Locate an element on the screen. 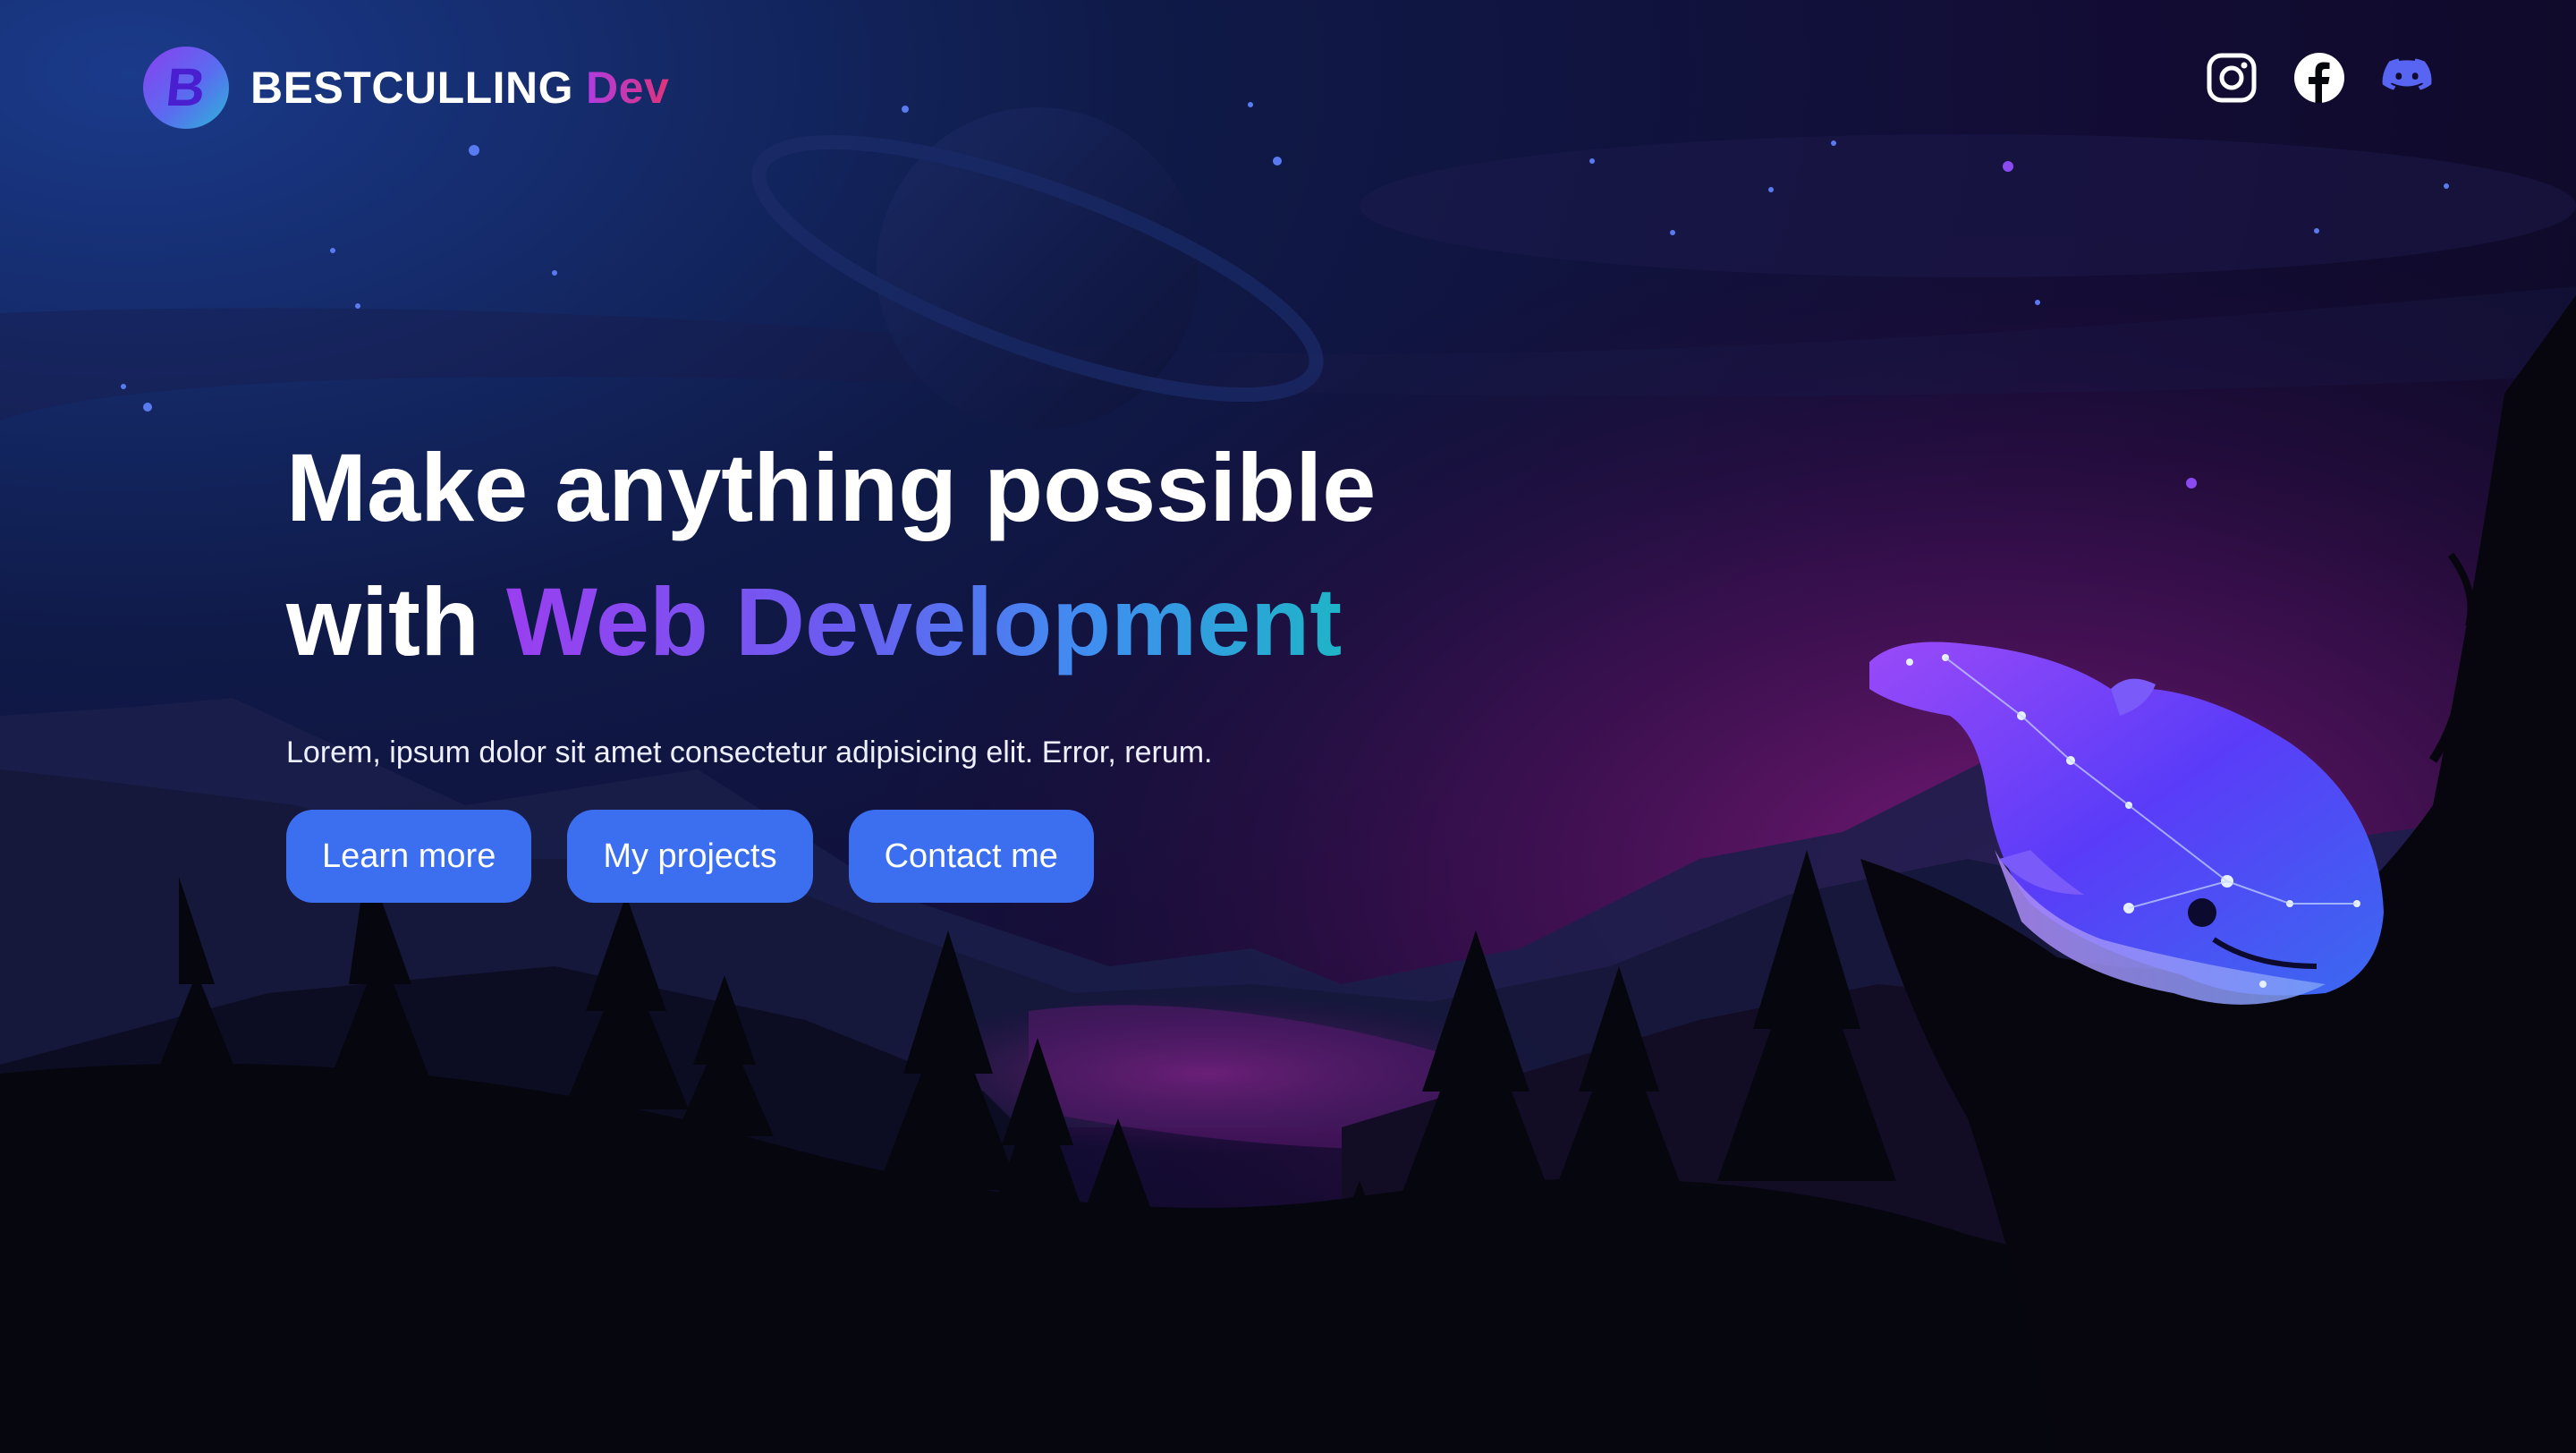  contact-me-button: Contact me is located at coordinates (971, 856).